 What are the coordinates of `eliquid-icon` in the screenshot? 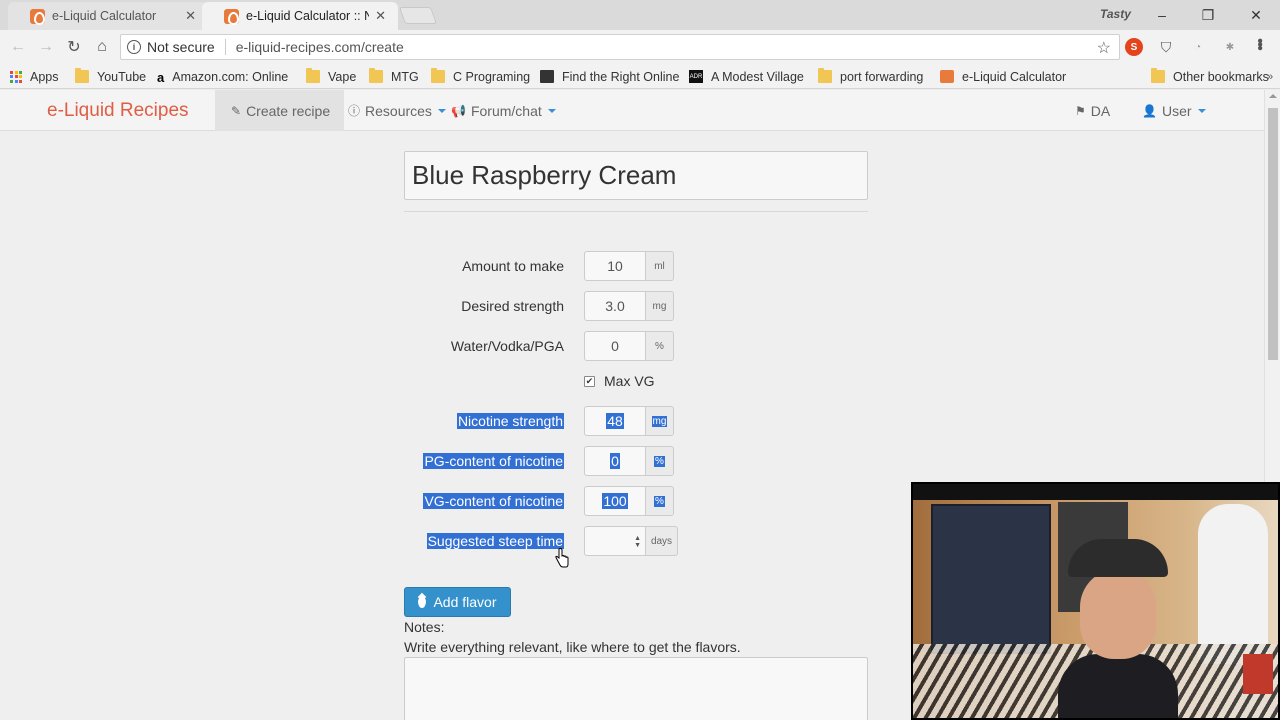 It's located at (947, 76).